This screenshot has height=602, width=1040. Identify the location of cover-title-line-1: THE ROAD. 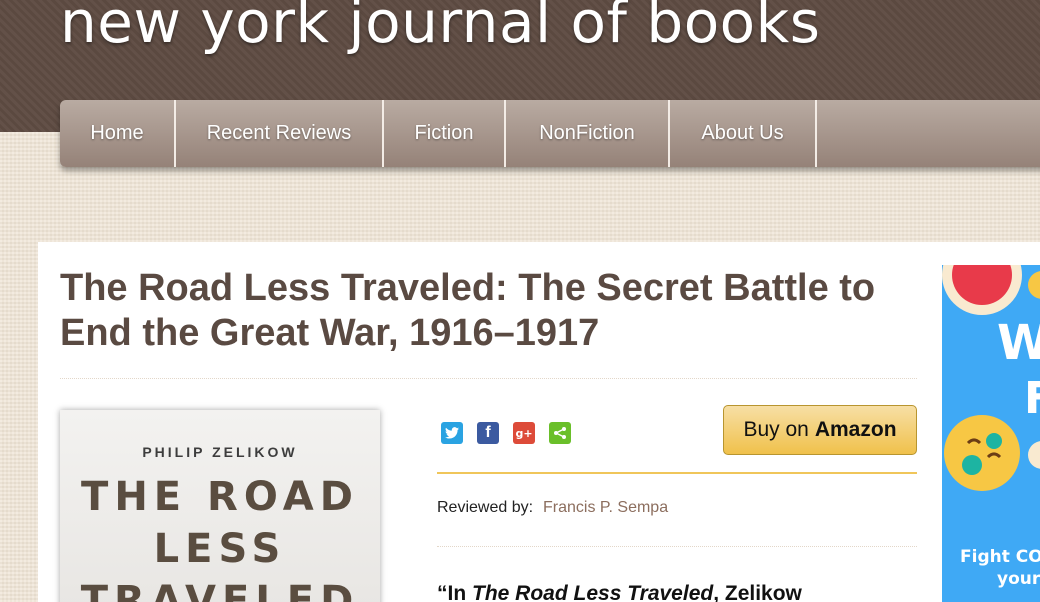
(220, 497).